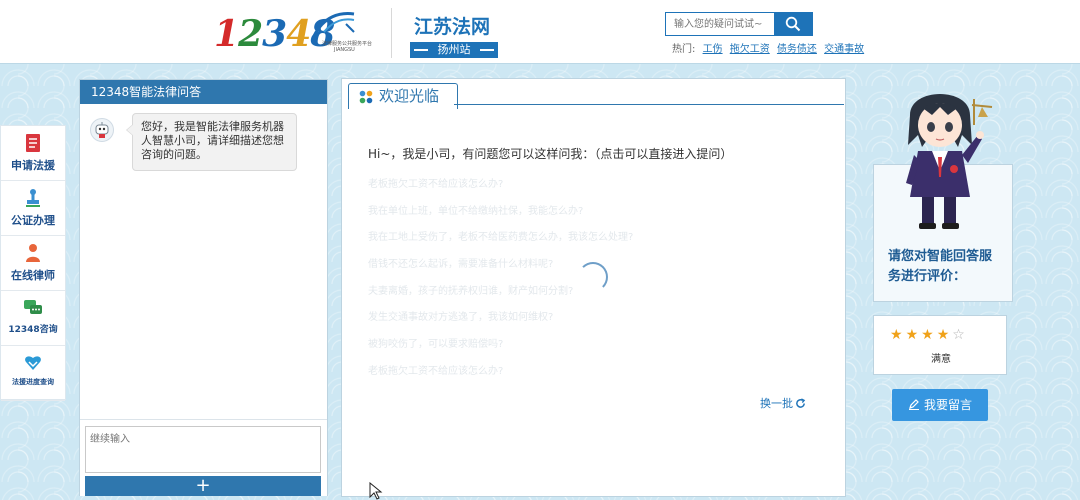 The image size is (1080, 500). What do you see at coordinates (33, 220) in the screenshot?
I see `nav-notary-label: 公证办理` at bounding box center [33, 220].